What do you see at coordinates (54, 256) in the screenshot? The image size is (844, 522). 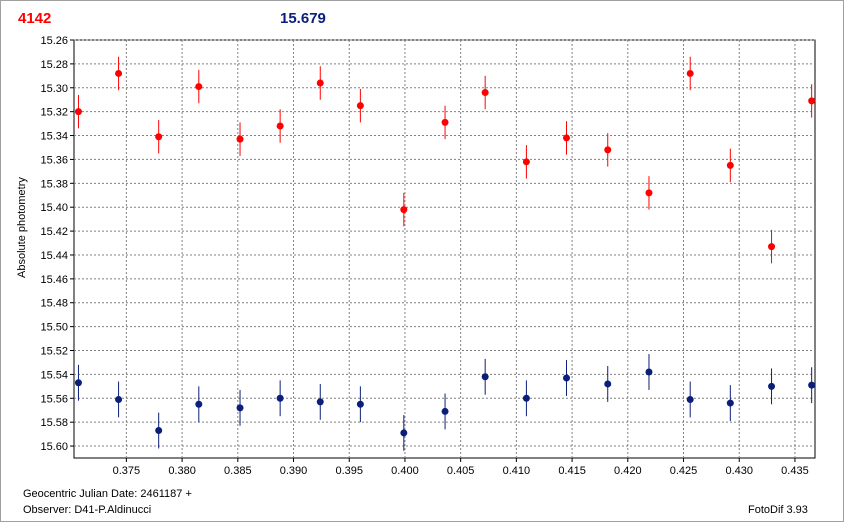 I see `y-tick-label: 15.44` at bounding box center [54, 256].